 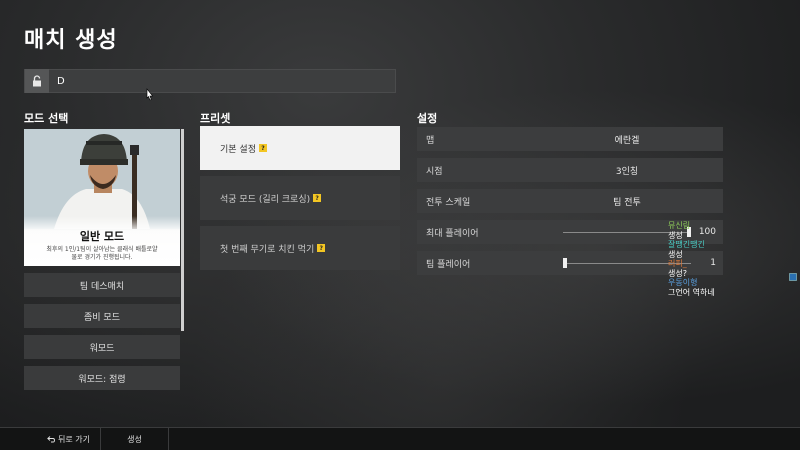 What do you see at coordinates (182, 230) in the screenshot?
I see `mode-scrollbar` at bounding box center [182, 230].